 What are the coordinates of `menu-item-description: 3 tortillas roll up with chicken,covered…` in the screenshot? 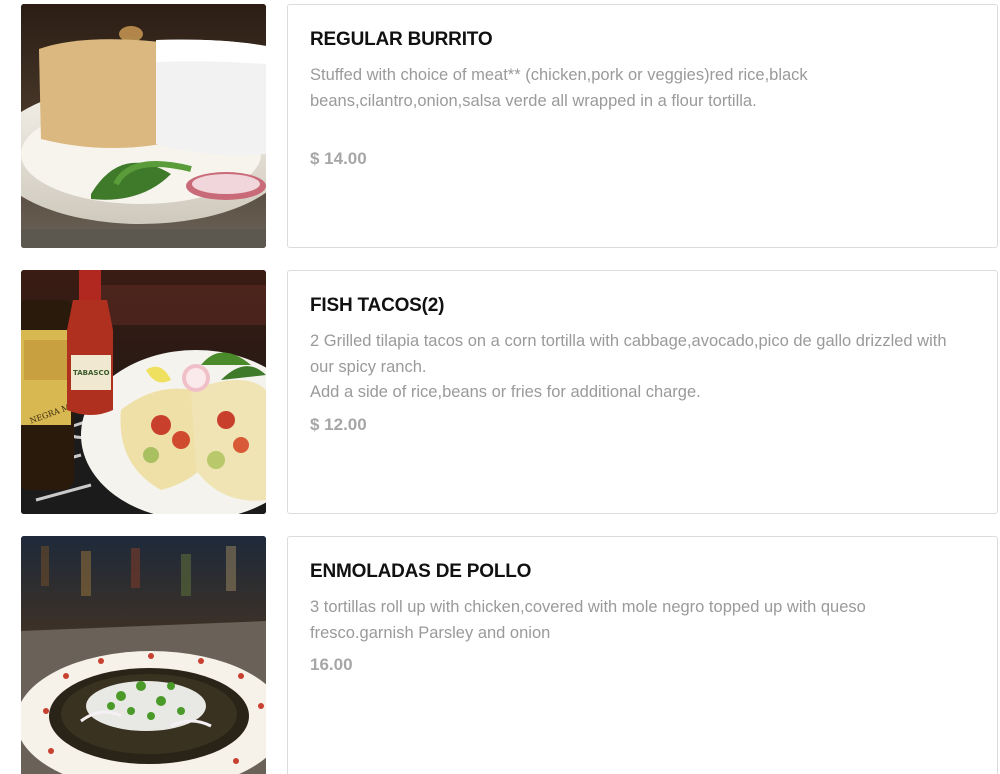 It's located at (638, 620).